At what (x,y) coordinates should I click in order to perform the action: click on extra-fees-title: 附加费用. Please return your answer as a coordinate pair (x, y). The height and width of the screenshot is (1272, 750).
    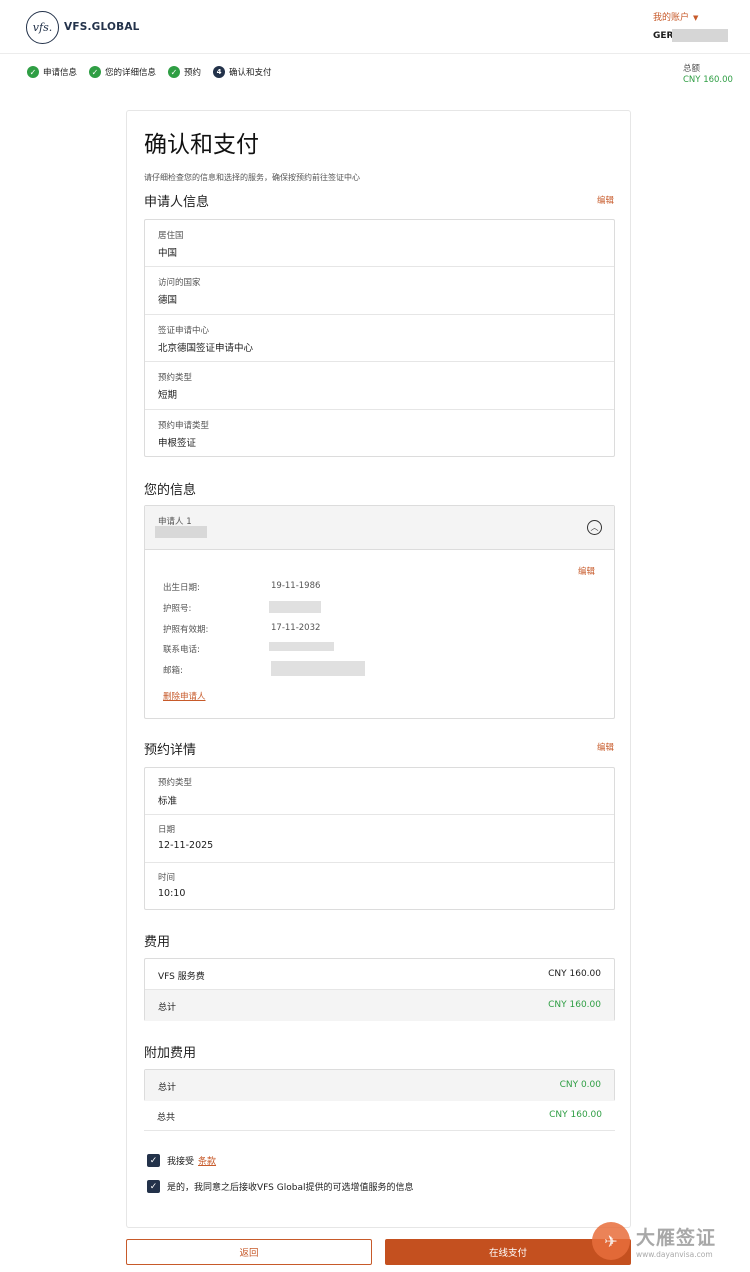
    Looking at the image, I should click on (170, 1053).